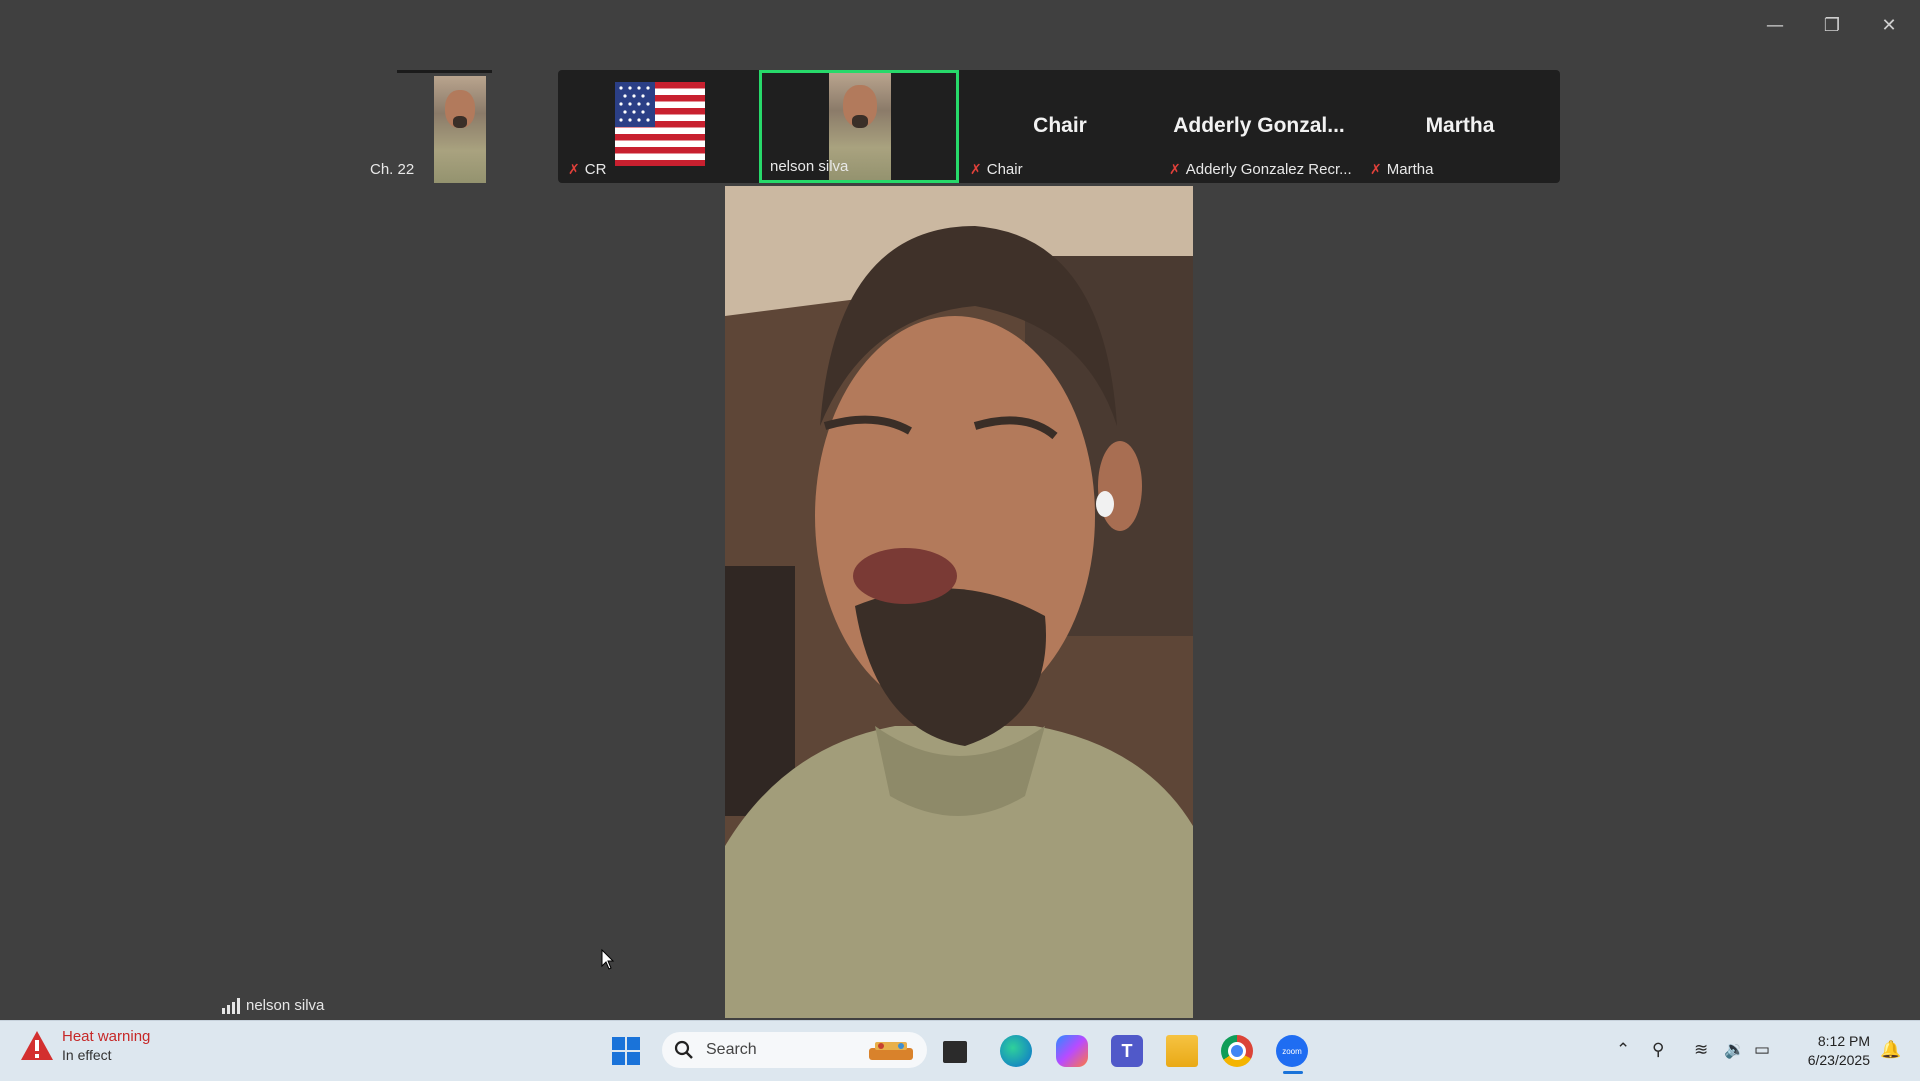 The image size is (1920, 1081). Describe the element at coordinates (1072, 1051) in the screenshot. I see `copilot-icon` at that location.